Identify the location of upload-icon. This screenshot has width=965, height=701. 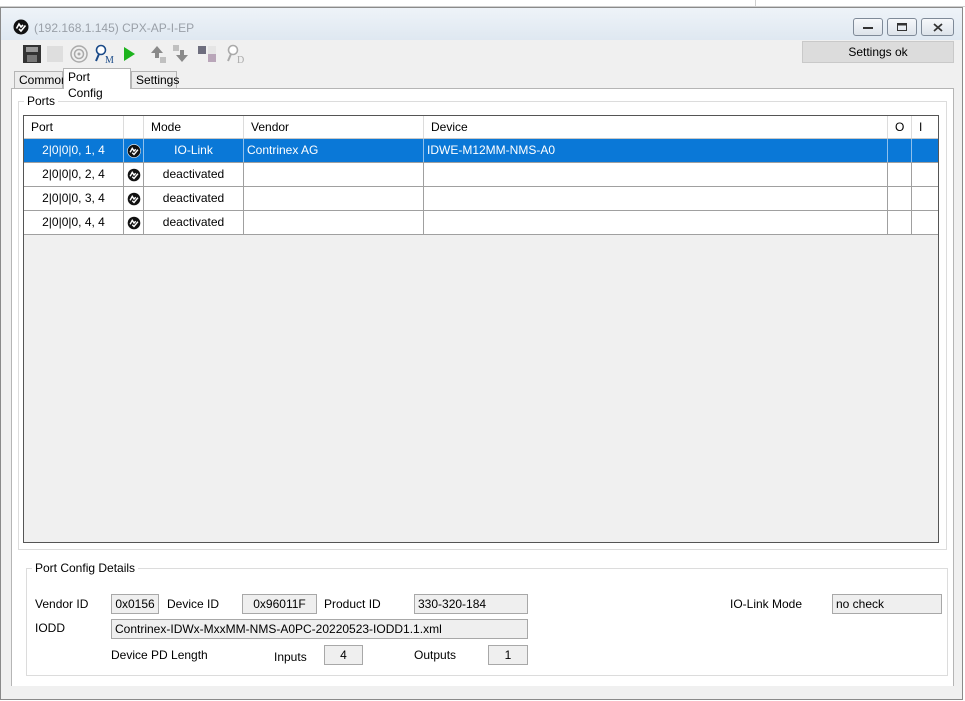
(158, 54).